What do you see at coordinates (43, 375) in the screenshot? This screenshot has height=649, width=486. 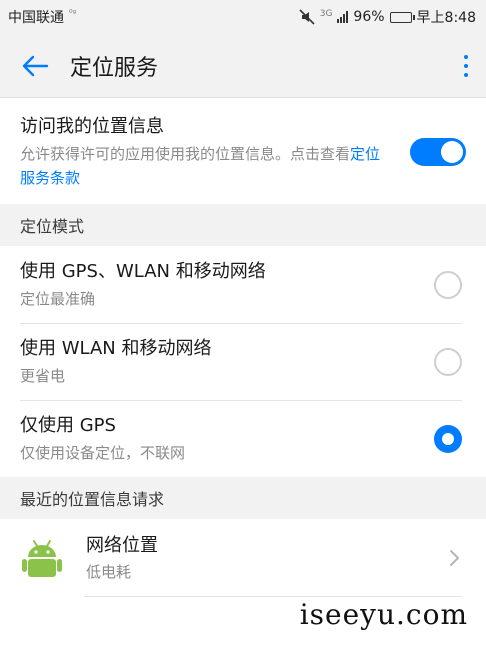 I see `mode-option-subtitle: 更省电` at bounding box center [43, 375].